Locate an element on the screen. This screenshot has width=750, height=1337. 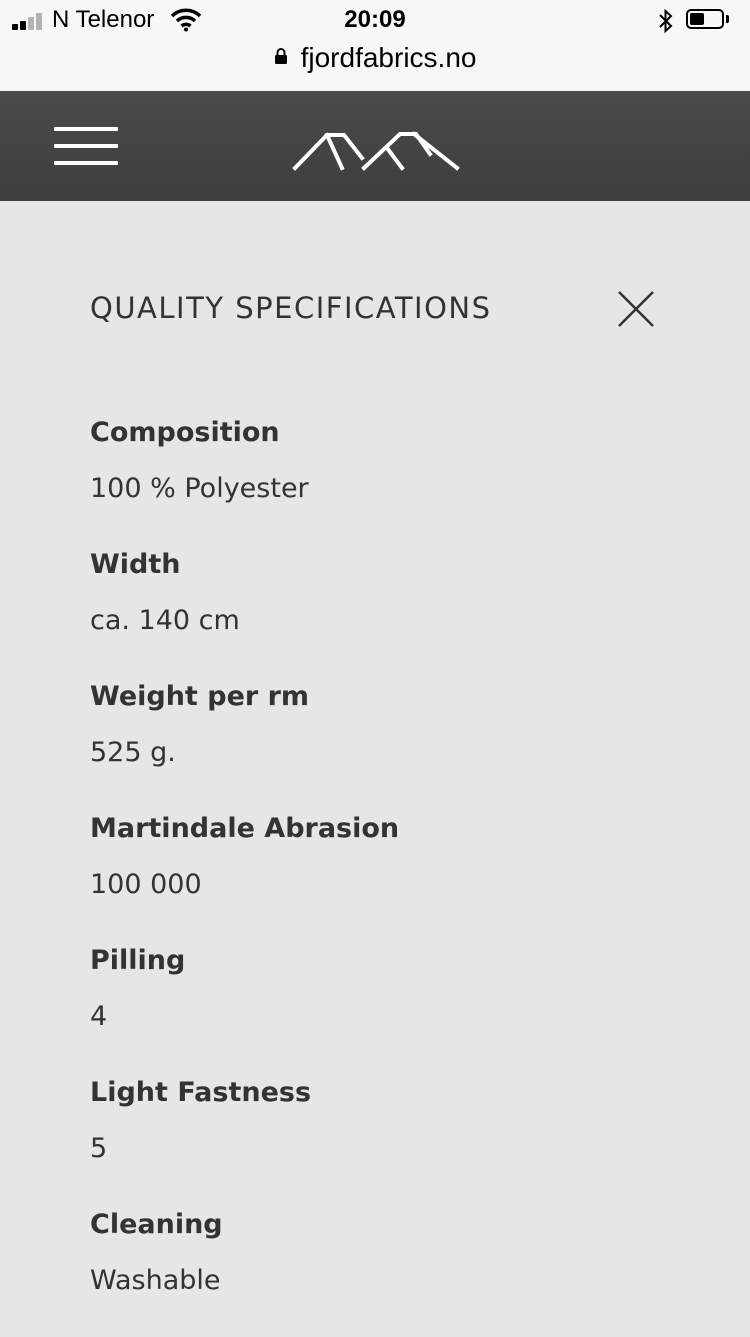
spec-item: Martindale Abrasion 100 000 is located at coordinates (390, 875).